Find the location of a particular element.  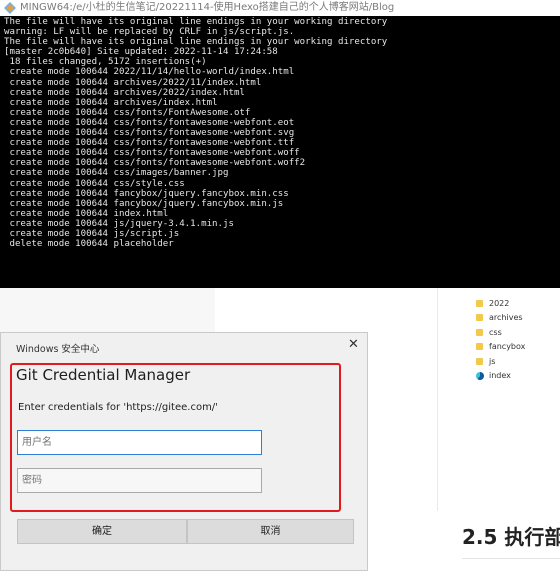

dialog-window-title: Windows 安全中心 is located at coordinates (58, 349).